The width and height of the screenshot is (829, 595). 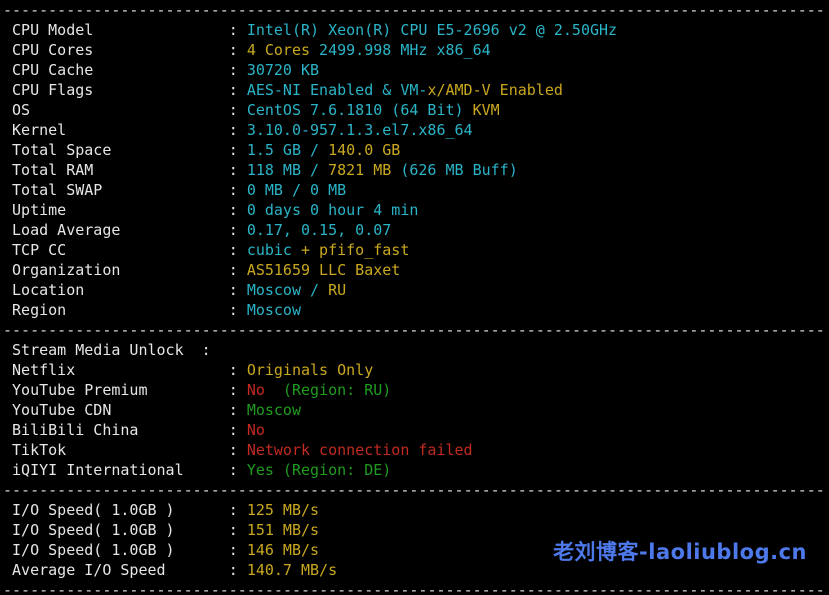 I want to click on terminal-line: BiliBili China : No, so click(x=416, y=430).